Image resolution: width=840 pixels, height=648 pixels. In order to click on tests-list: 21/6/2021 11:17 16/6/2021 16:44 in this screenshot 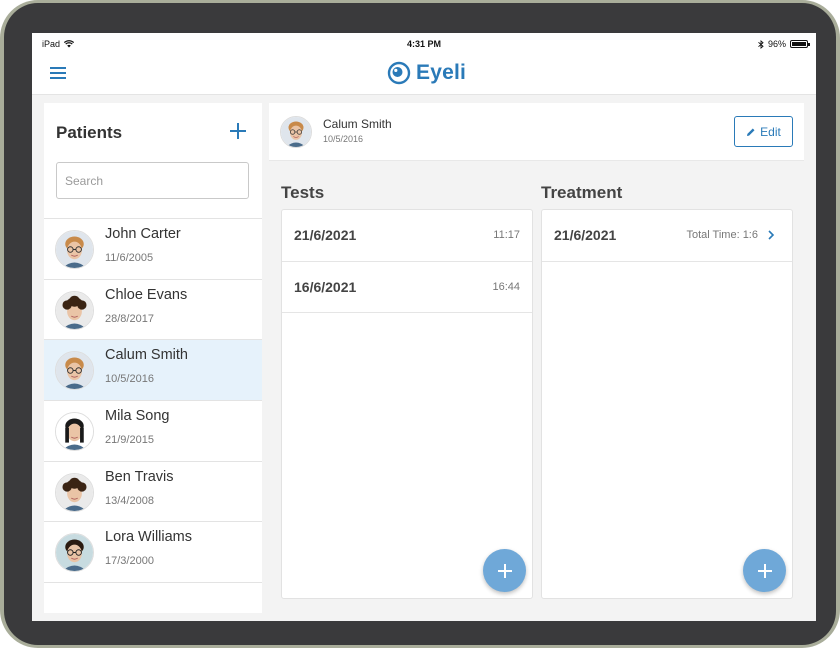, I will do `click(407, 261)`.